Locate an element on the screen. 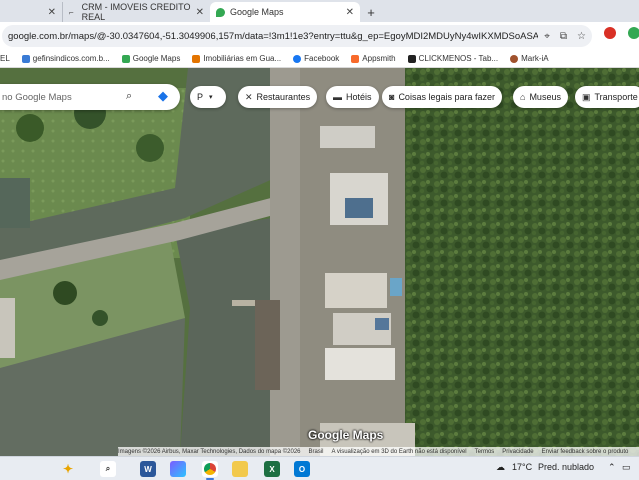 The height and width of the screenshot is (480, 639). bed-icon: ▬ is located at coordinates (337, 97).